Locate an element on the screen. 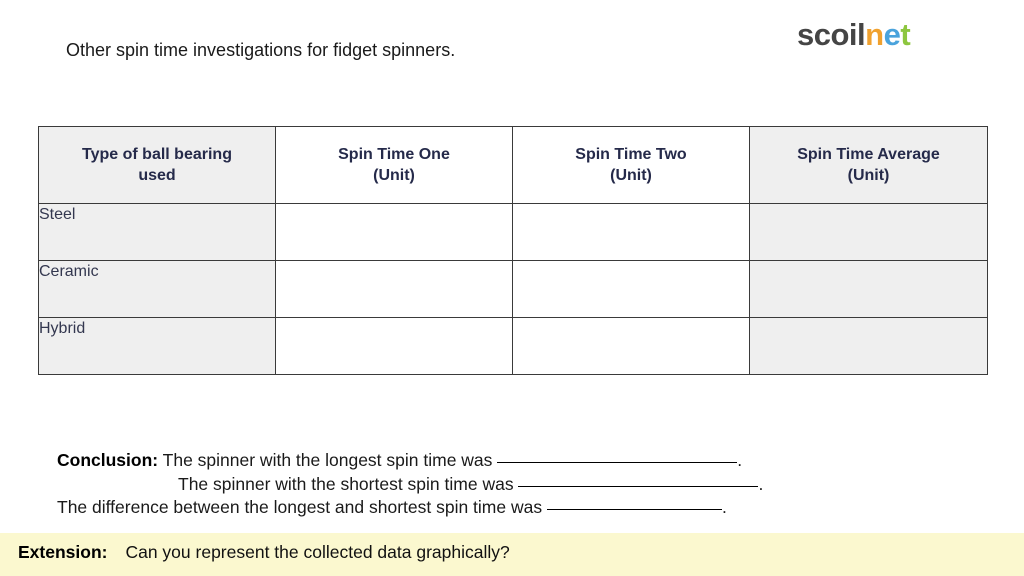 Image resolution: width=1024 pixels, height=576 pixels. logo-part-e: e is located at coordinates (892, 34).